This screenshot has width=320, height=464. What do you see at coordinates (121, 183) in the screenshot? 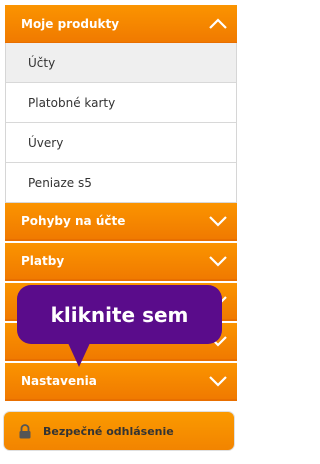
I see `submenu-item-s5: Peniaze s5` at bounding box center [121, 183].